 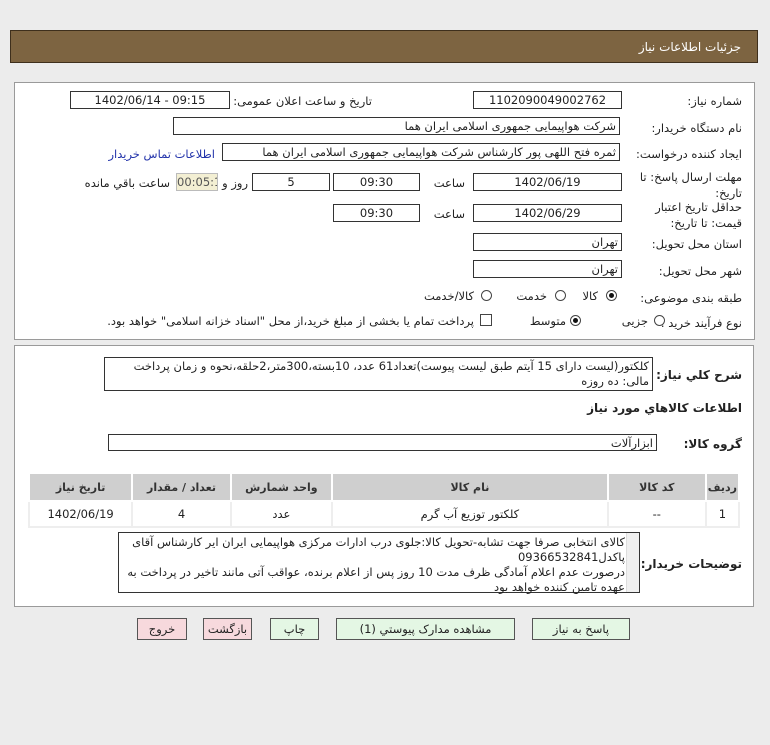 What do you see at coordinates (664, 408) in the screenshot?
I see `goods-section-title: اطلاعات کالاهاي مورد نياز` at bounding box center [664, 408].